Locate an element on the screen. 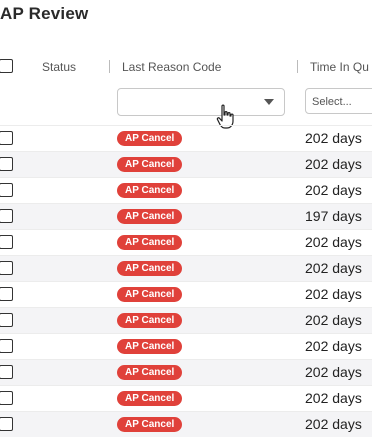  table-header: Status Last Reason Code Time In Qu is located at coordinates (186, 67).